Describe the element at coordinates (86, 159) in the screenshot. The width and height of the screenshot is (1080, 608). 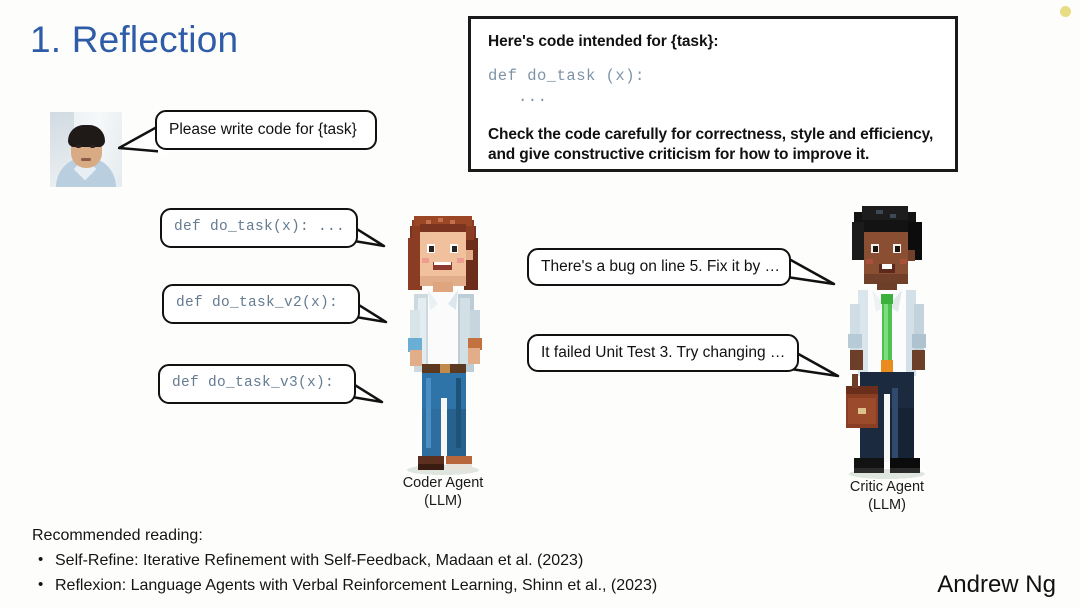
I see `avatar-mouth` at that location.